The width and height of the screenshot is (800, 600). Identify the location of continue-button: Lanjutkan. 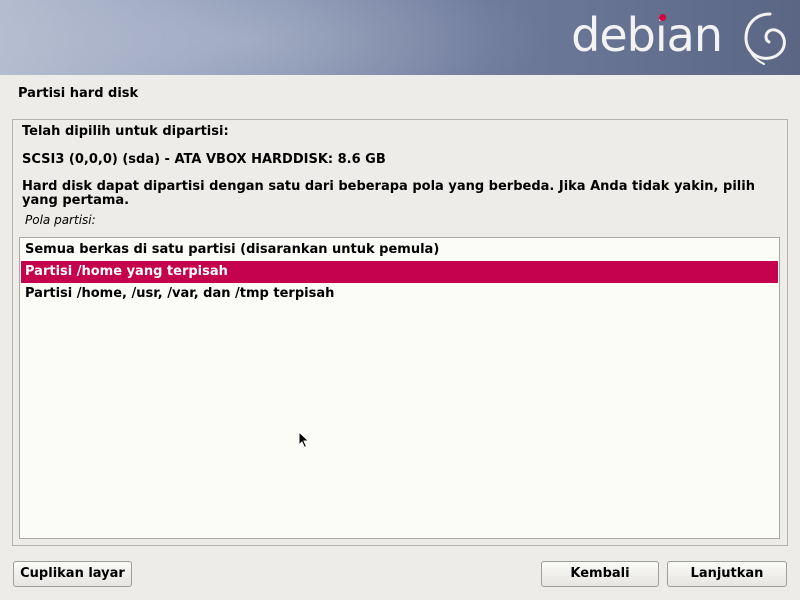
(727, 574).